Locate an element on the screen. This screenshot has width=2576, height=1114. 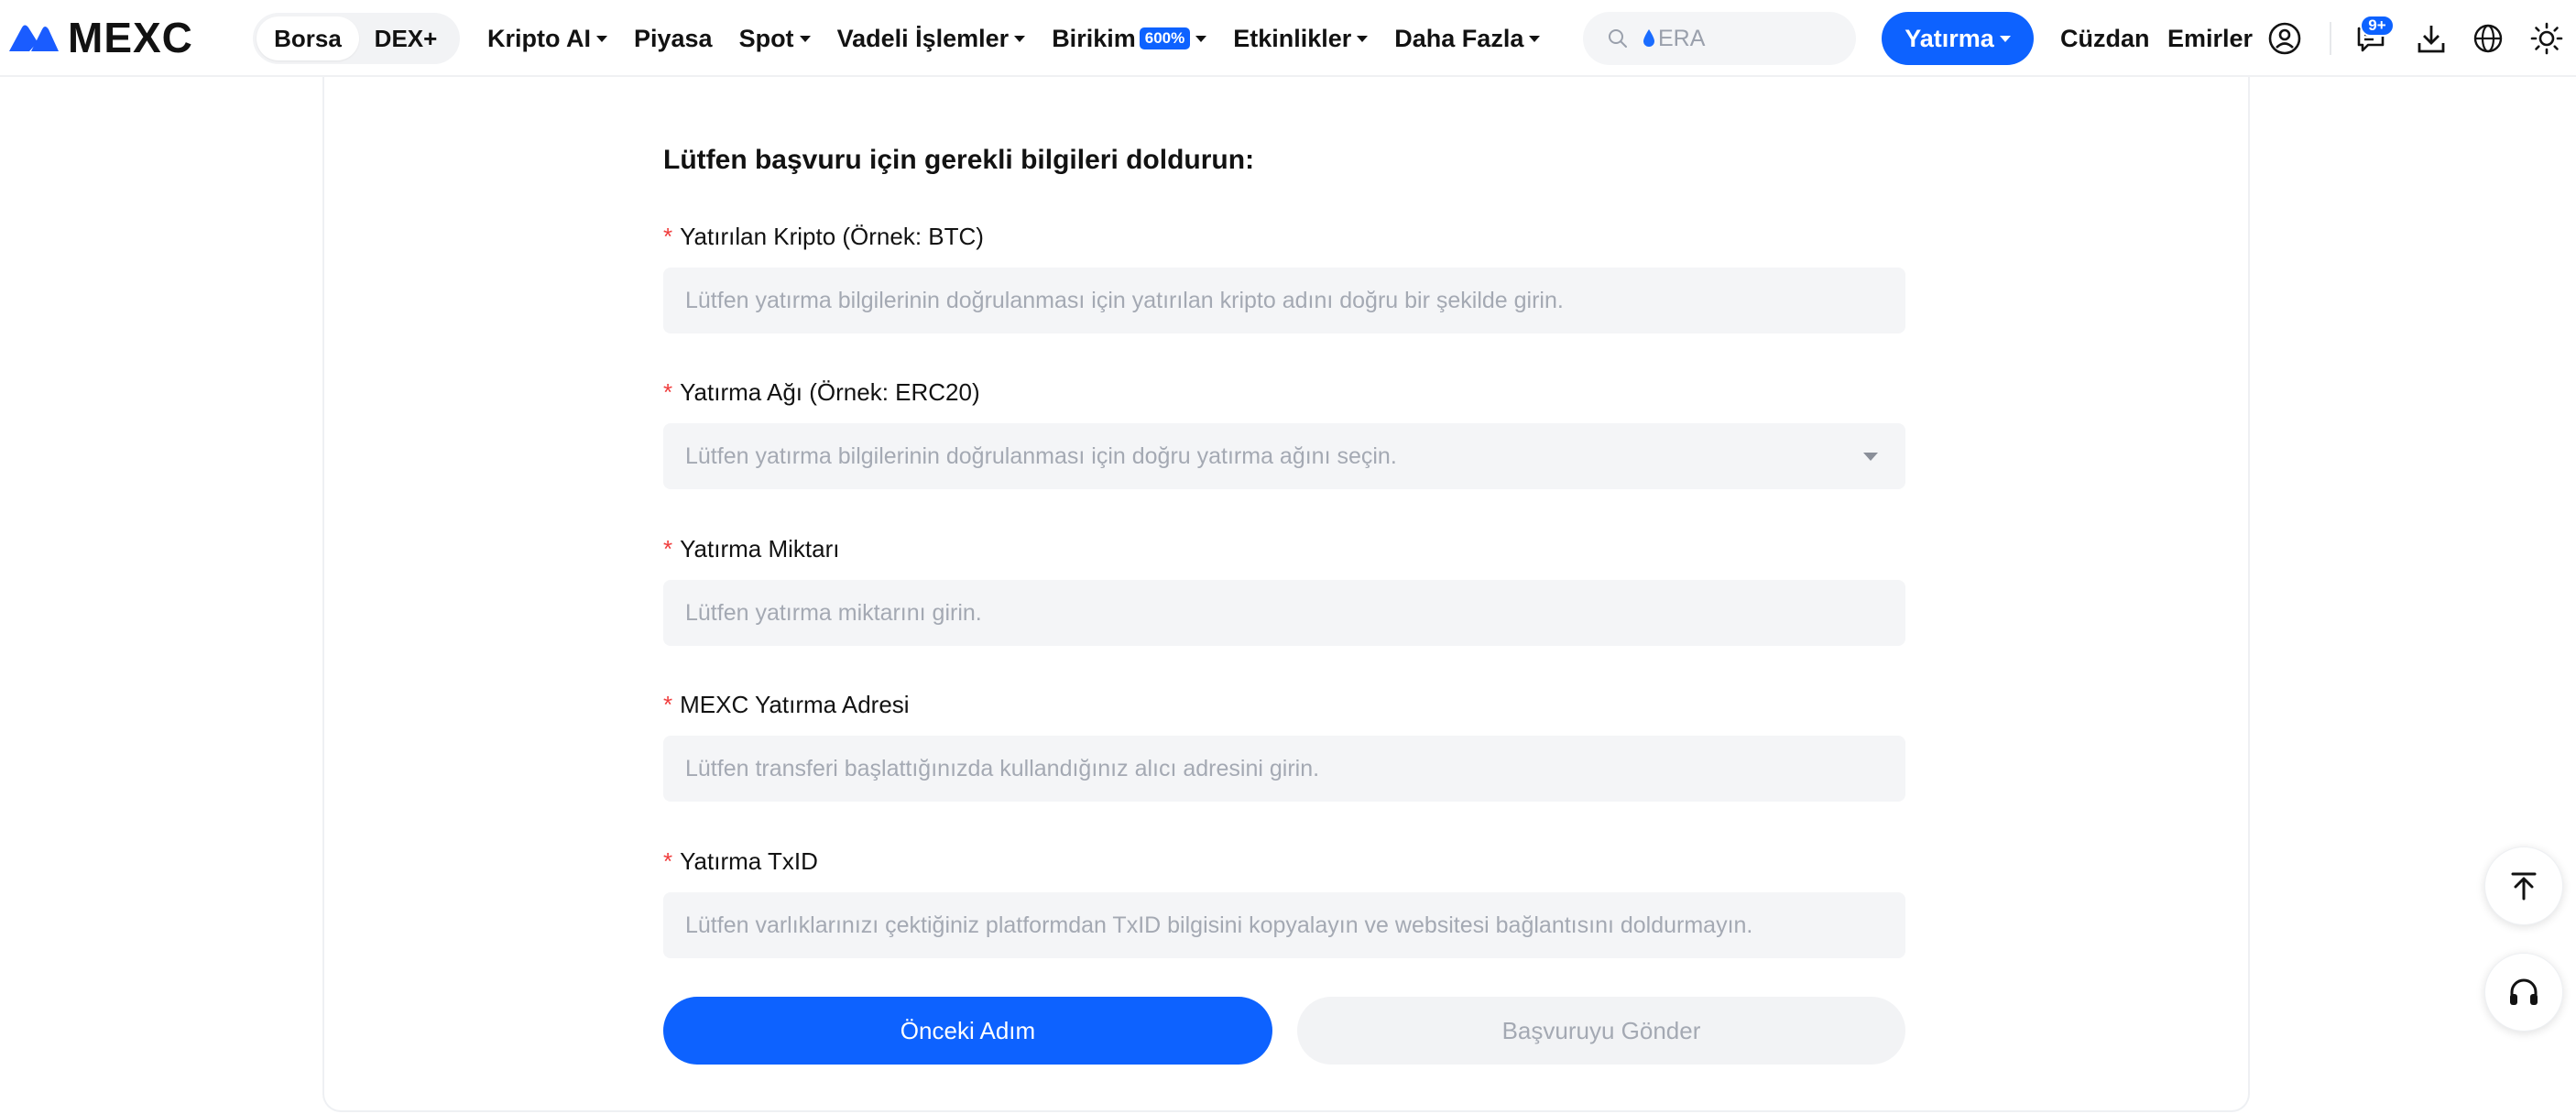
nav-birikim: Birikim 600% is located at coordinates (1130, 39).